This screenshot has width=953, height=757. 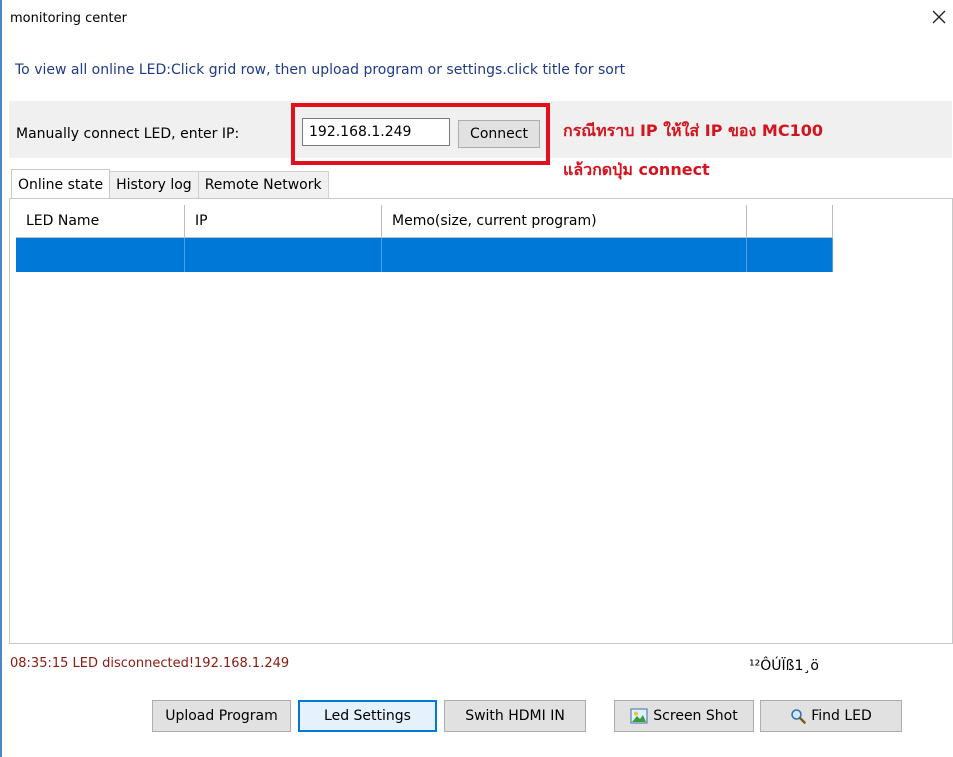 I want to click on find-led-button: Find LED, so click(x=831, y=716).